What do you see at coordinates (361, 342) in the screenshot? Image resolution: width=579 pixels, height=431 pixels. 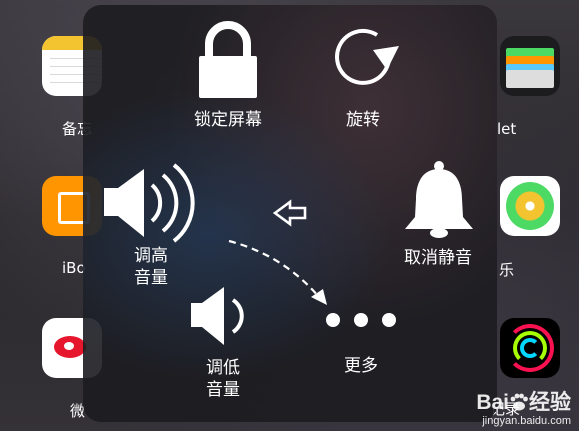 I see `more-button: 更多` at bounding box center [361, 342].